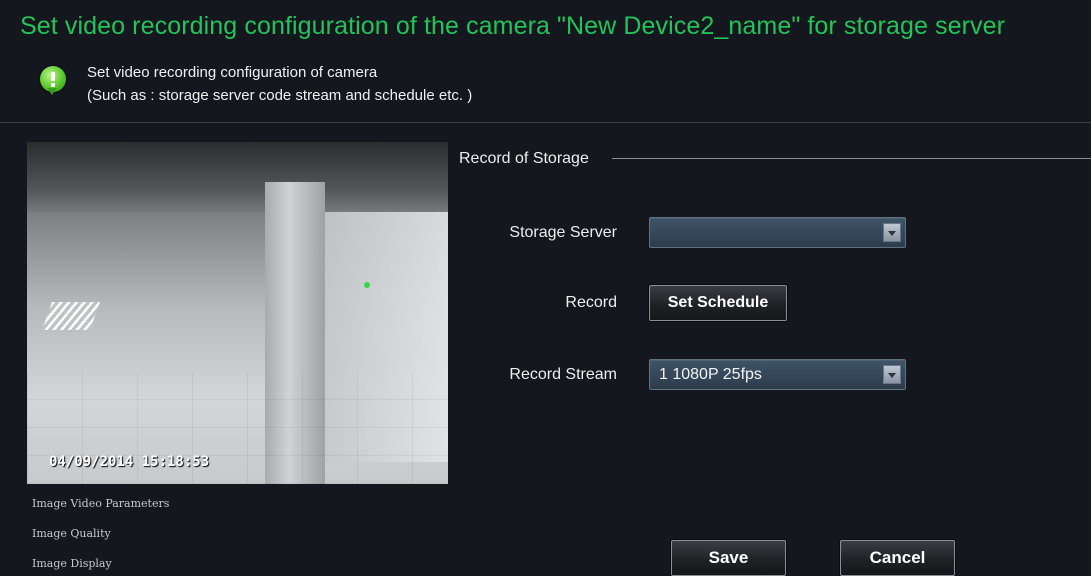 The width and height of the screenshot is (1091, 576). What do you see at coordinates (563, 374) in the screenshot?
I see `record-stream-label: Record Stream` at bounding box center [563, 374].